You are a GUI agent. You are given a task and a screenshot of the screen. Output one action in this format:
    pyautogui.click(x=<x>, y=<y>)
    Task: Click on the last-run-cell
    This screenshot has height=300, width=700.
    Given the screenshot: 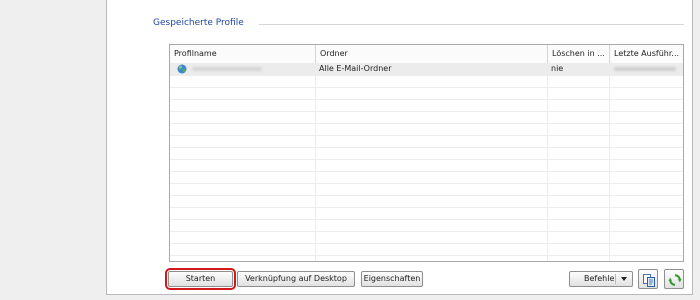 What is the action you would take?
    pyautogui.click(x=646, y=69)
    